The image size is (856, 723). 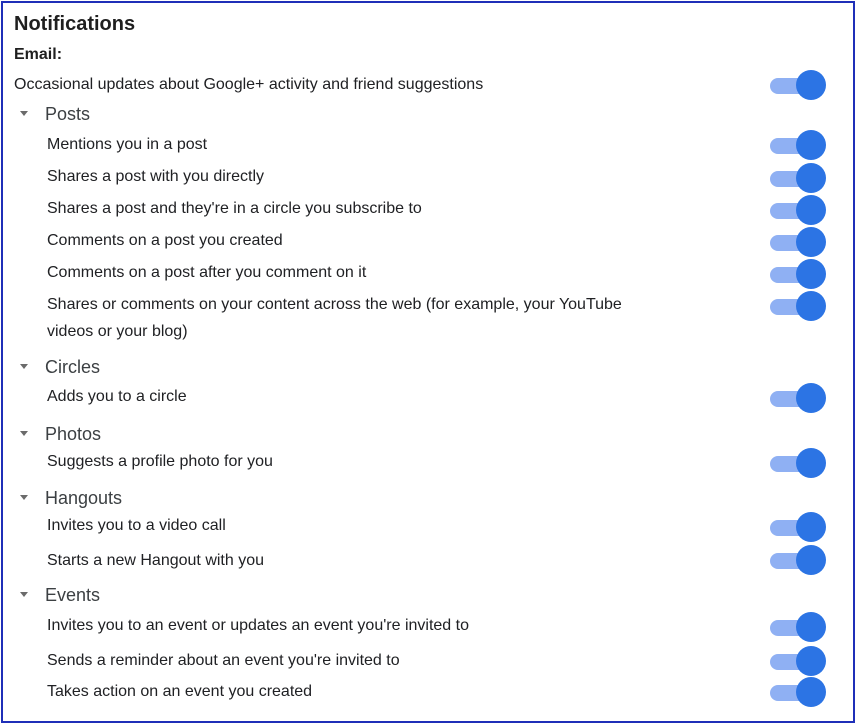 I want to click on setting-label: Takes action on an event you created, so click(x=180, y=691).